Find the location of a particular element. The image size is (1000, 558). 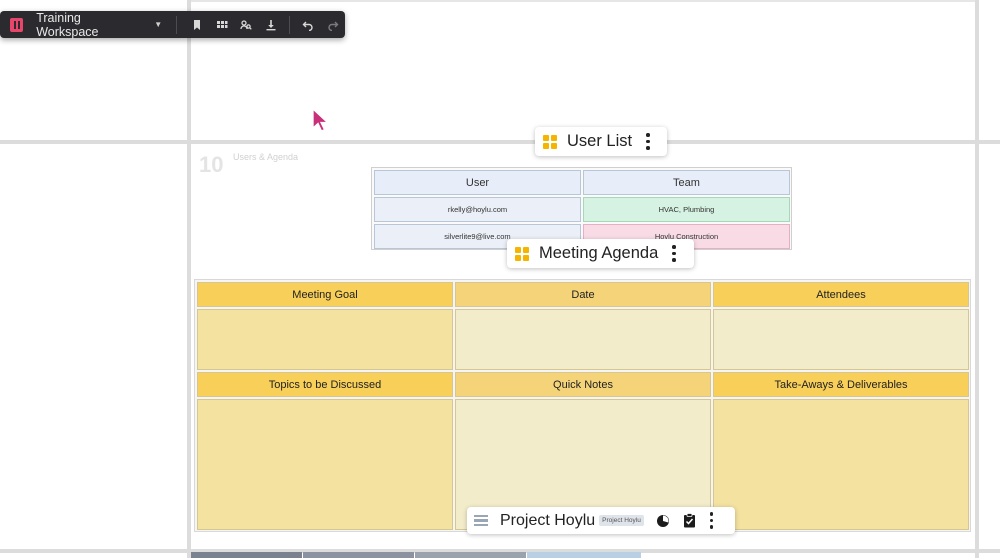

user-list-title: User List is located at coordinates (600, 141).